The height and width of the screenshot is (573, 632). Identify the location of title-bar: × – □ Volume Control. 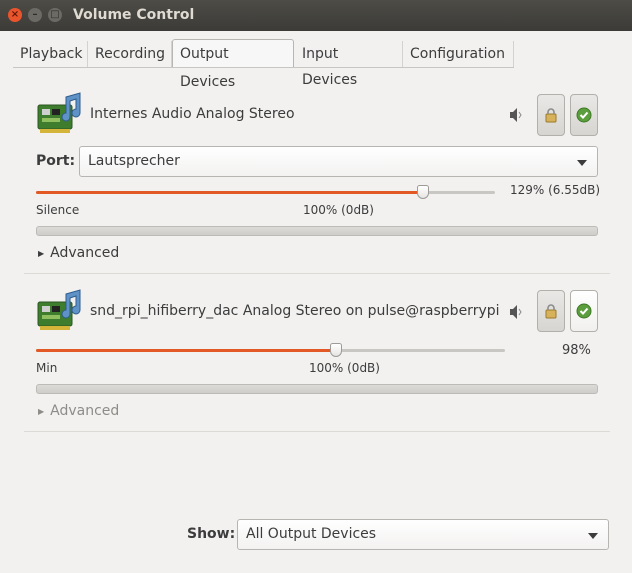
(316, 15).